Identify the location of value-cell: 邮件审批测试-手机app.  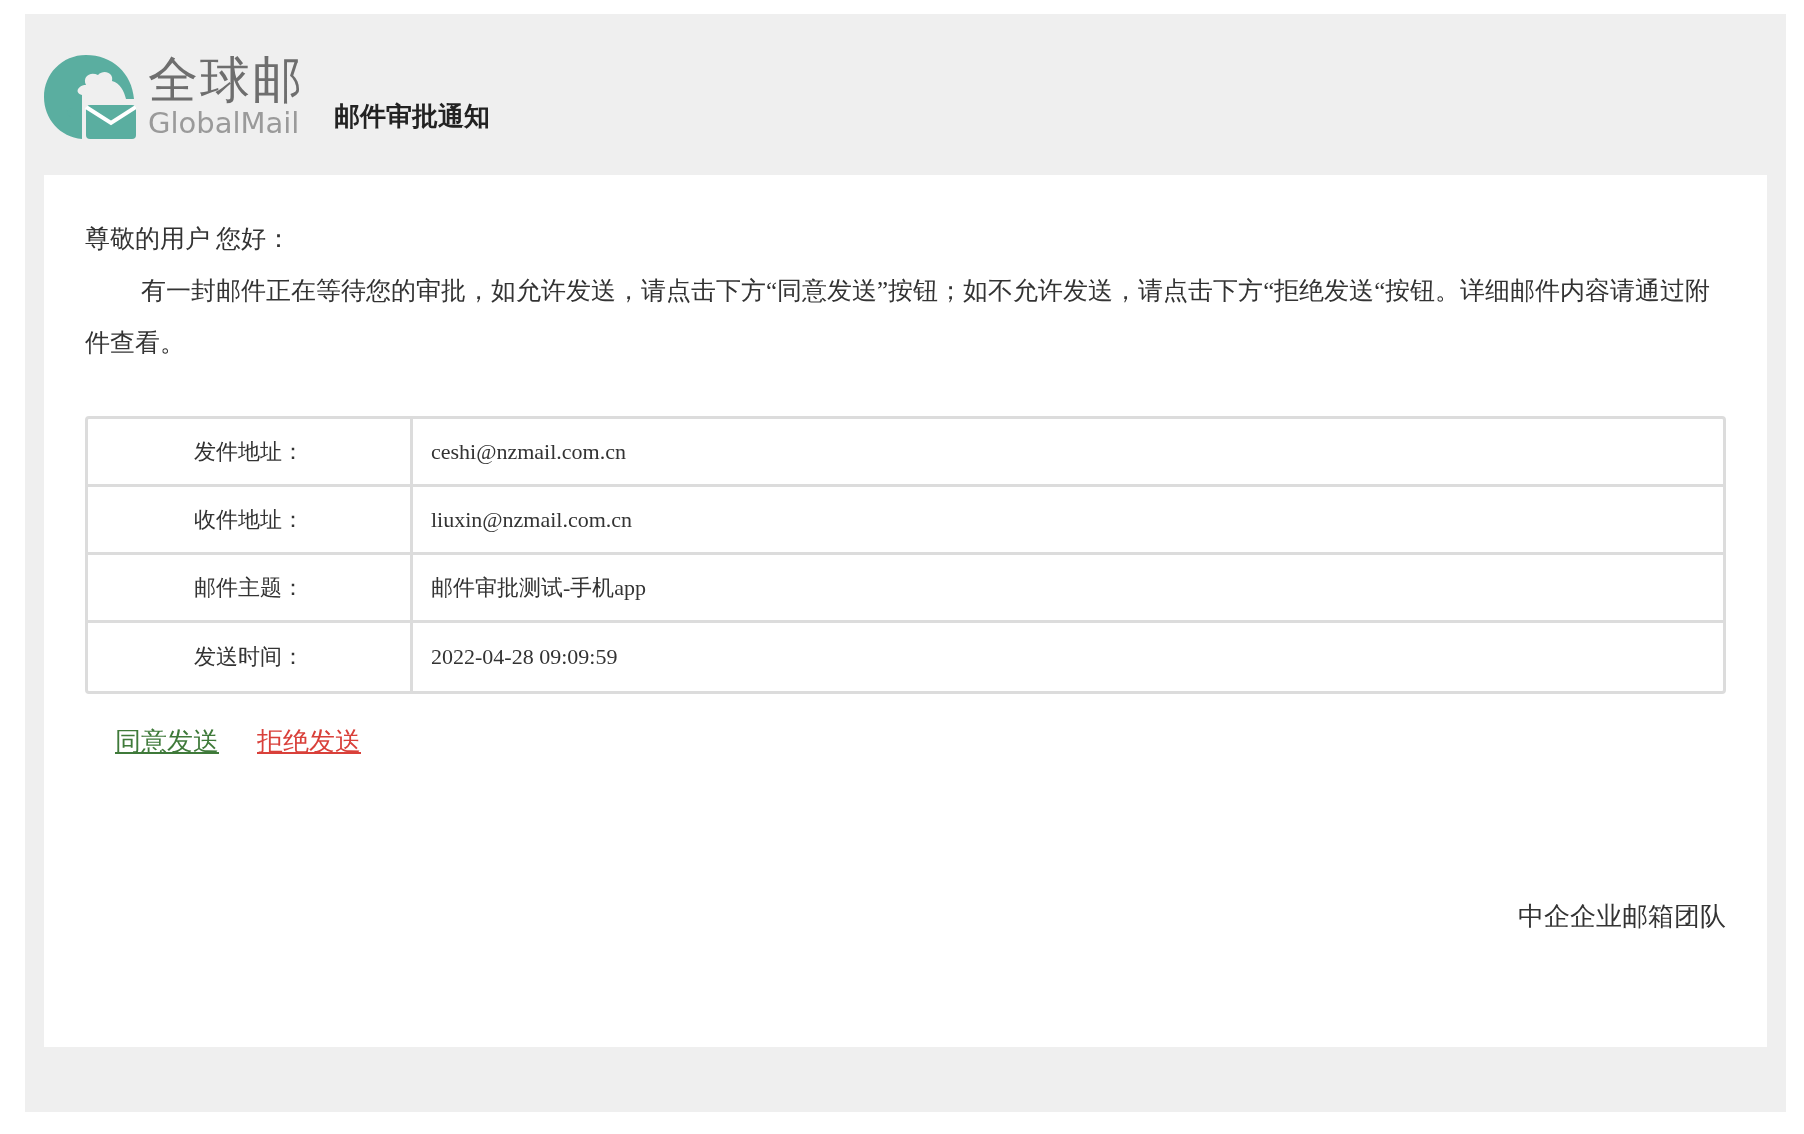
(1066, 589).